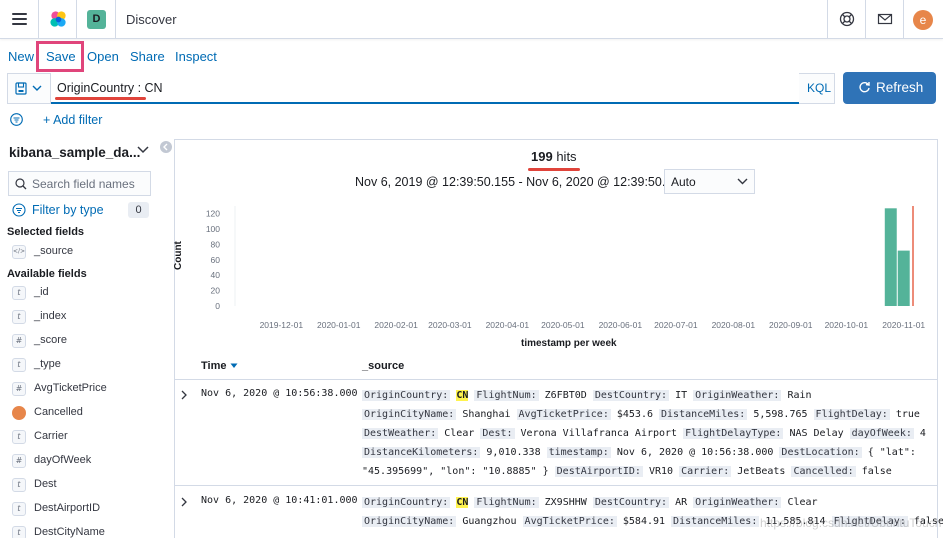 The height and width of the screenshot is (538, 943). I want to click on field-value: $584.91, so click(644, 521).